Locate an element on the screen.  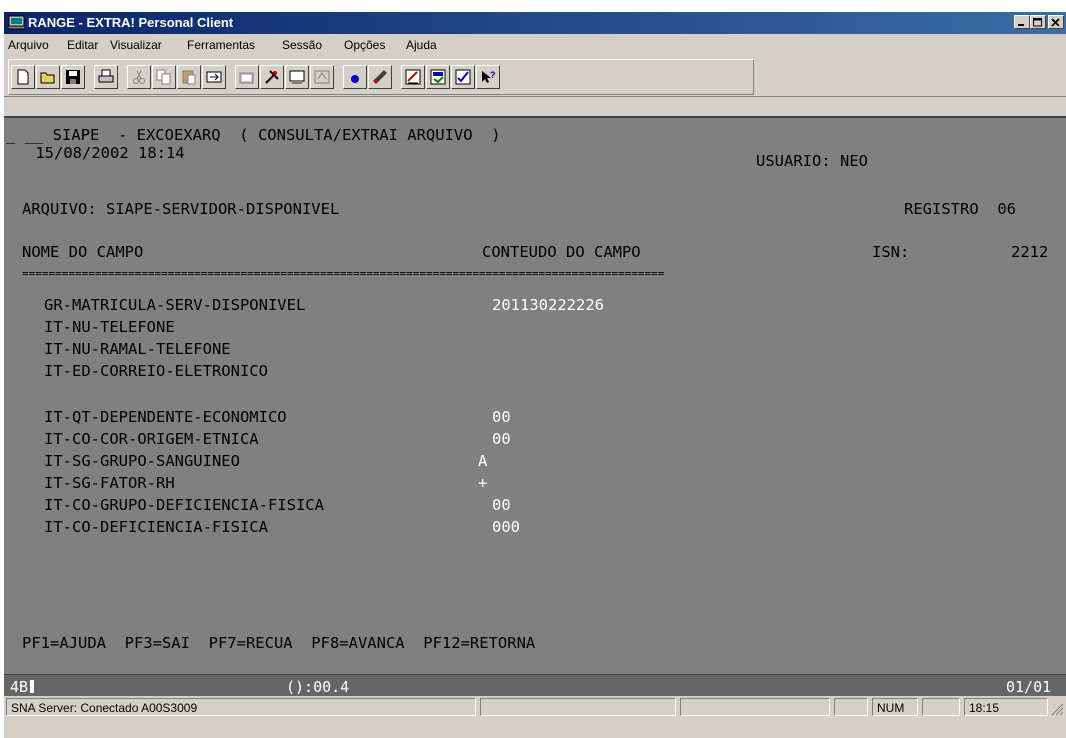
field-name: GR-MATRICULA-SERV-DISPONIVEL is located at coordinates (175, 305).